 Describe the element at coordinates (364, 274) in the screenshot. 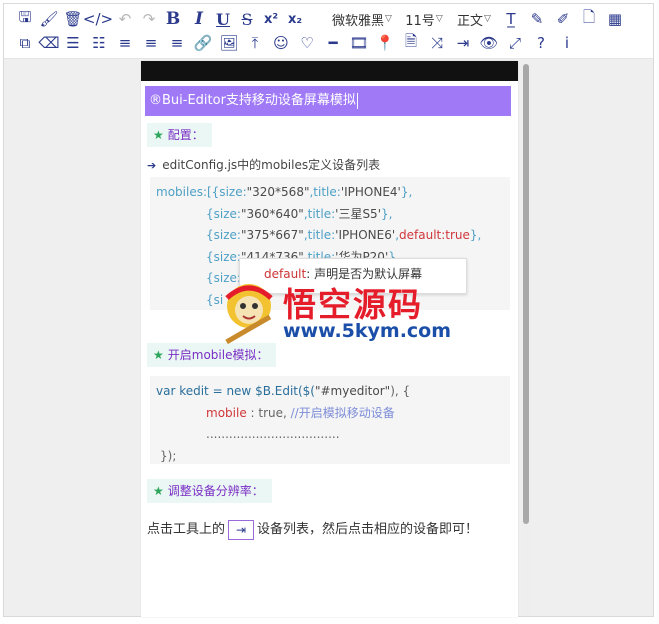

I see `tooltip-text: : 声明是否为默认屏幕` at that location.